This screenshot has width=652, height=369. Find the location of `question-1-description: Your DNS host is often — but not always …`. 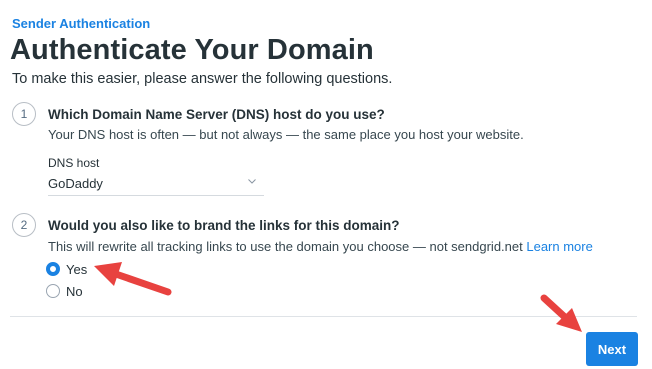

question-1-description: Your DNS host is often — but not always … is located at coordinates (286, 134).